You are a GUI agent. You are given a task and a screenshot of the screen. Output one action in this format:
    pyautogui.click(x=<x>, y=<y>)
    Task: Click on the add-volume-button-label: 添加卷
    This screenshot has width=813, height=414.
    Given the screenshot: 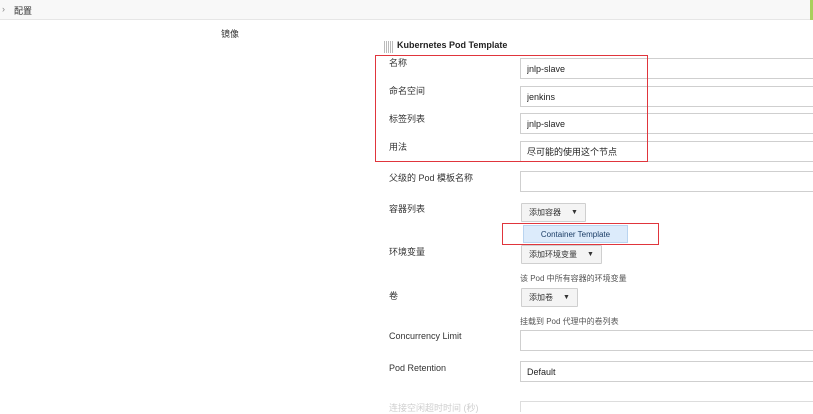 What is the action you would take?
    pyautogui.click(x=541, y=297)
    